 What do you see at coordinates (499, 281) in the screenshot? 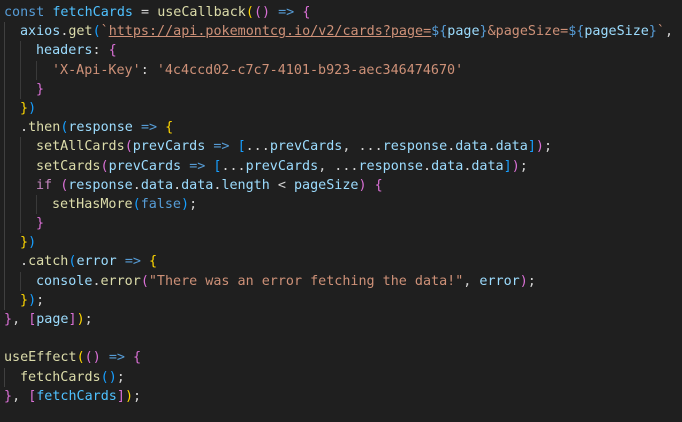
I see `code-token: error` at bounding box center [499, 281].